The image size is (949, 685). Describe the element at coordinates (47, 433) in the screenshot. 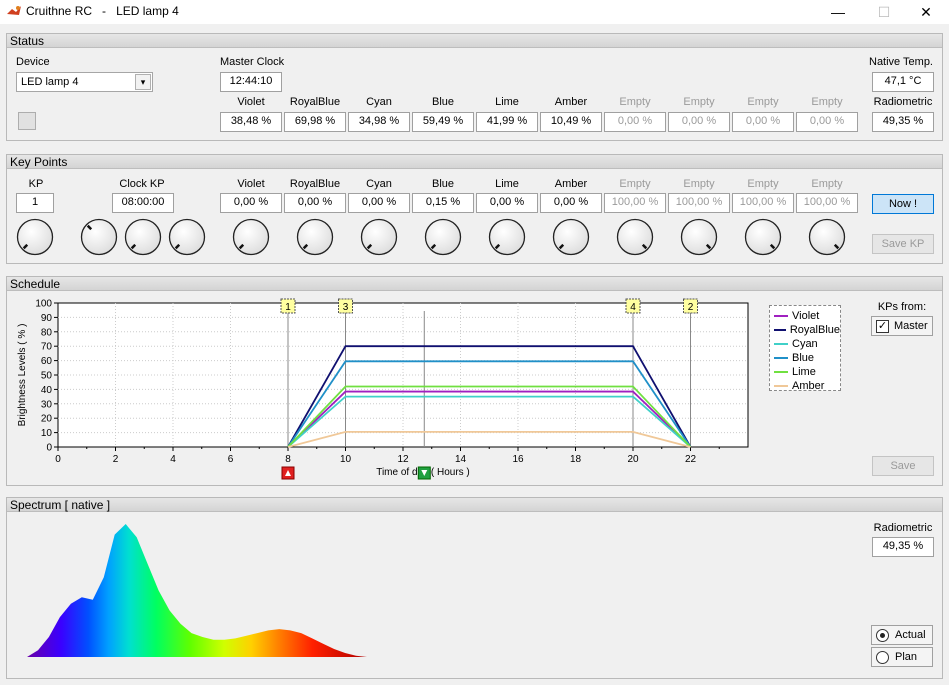

I see `y-tick-label: 10` at that location.